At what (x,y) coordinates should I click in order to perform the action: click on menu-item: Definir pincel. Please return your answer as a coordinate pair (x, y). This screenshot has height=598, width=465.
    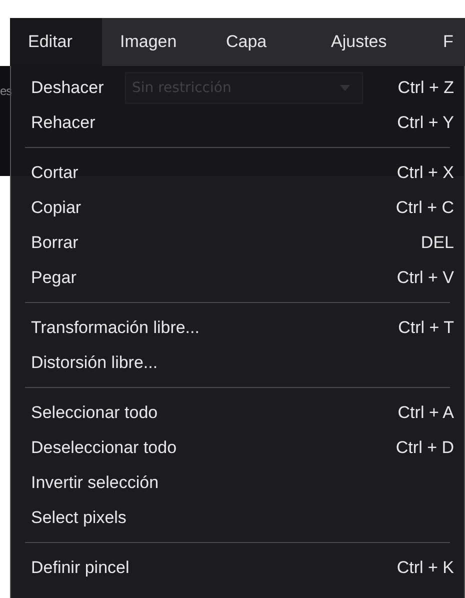
    Looking at the image, I should click on (80, 567).